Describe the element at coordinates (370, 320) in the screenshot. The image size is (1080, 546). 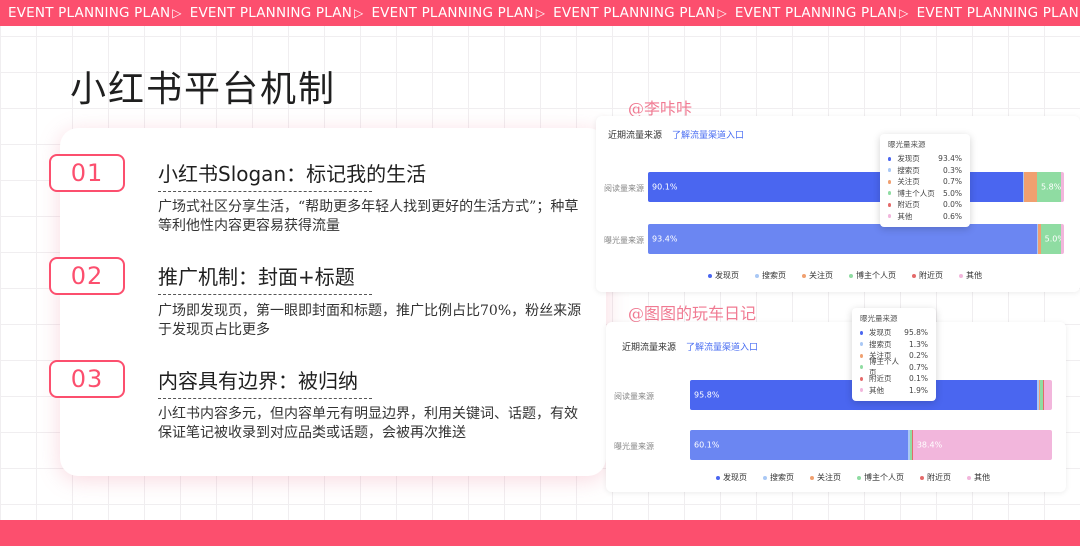
I see `item-desc-promotion: 广场即发现页，第一眼即封面和标题，推广比例占比70%，粉丝来源于发现页占比更多` at that location.